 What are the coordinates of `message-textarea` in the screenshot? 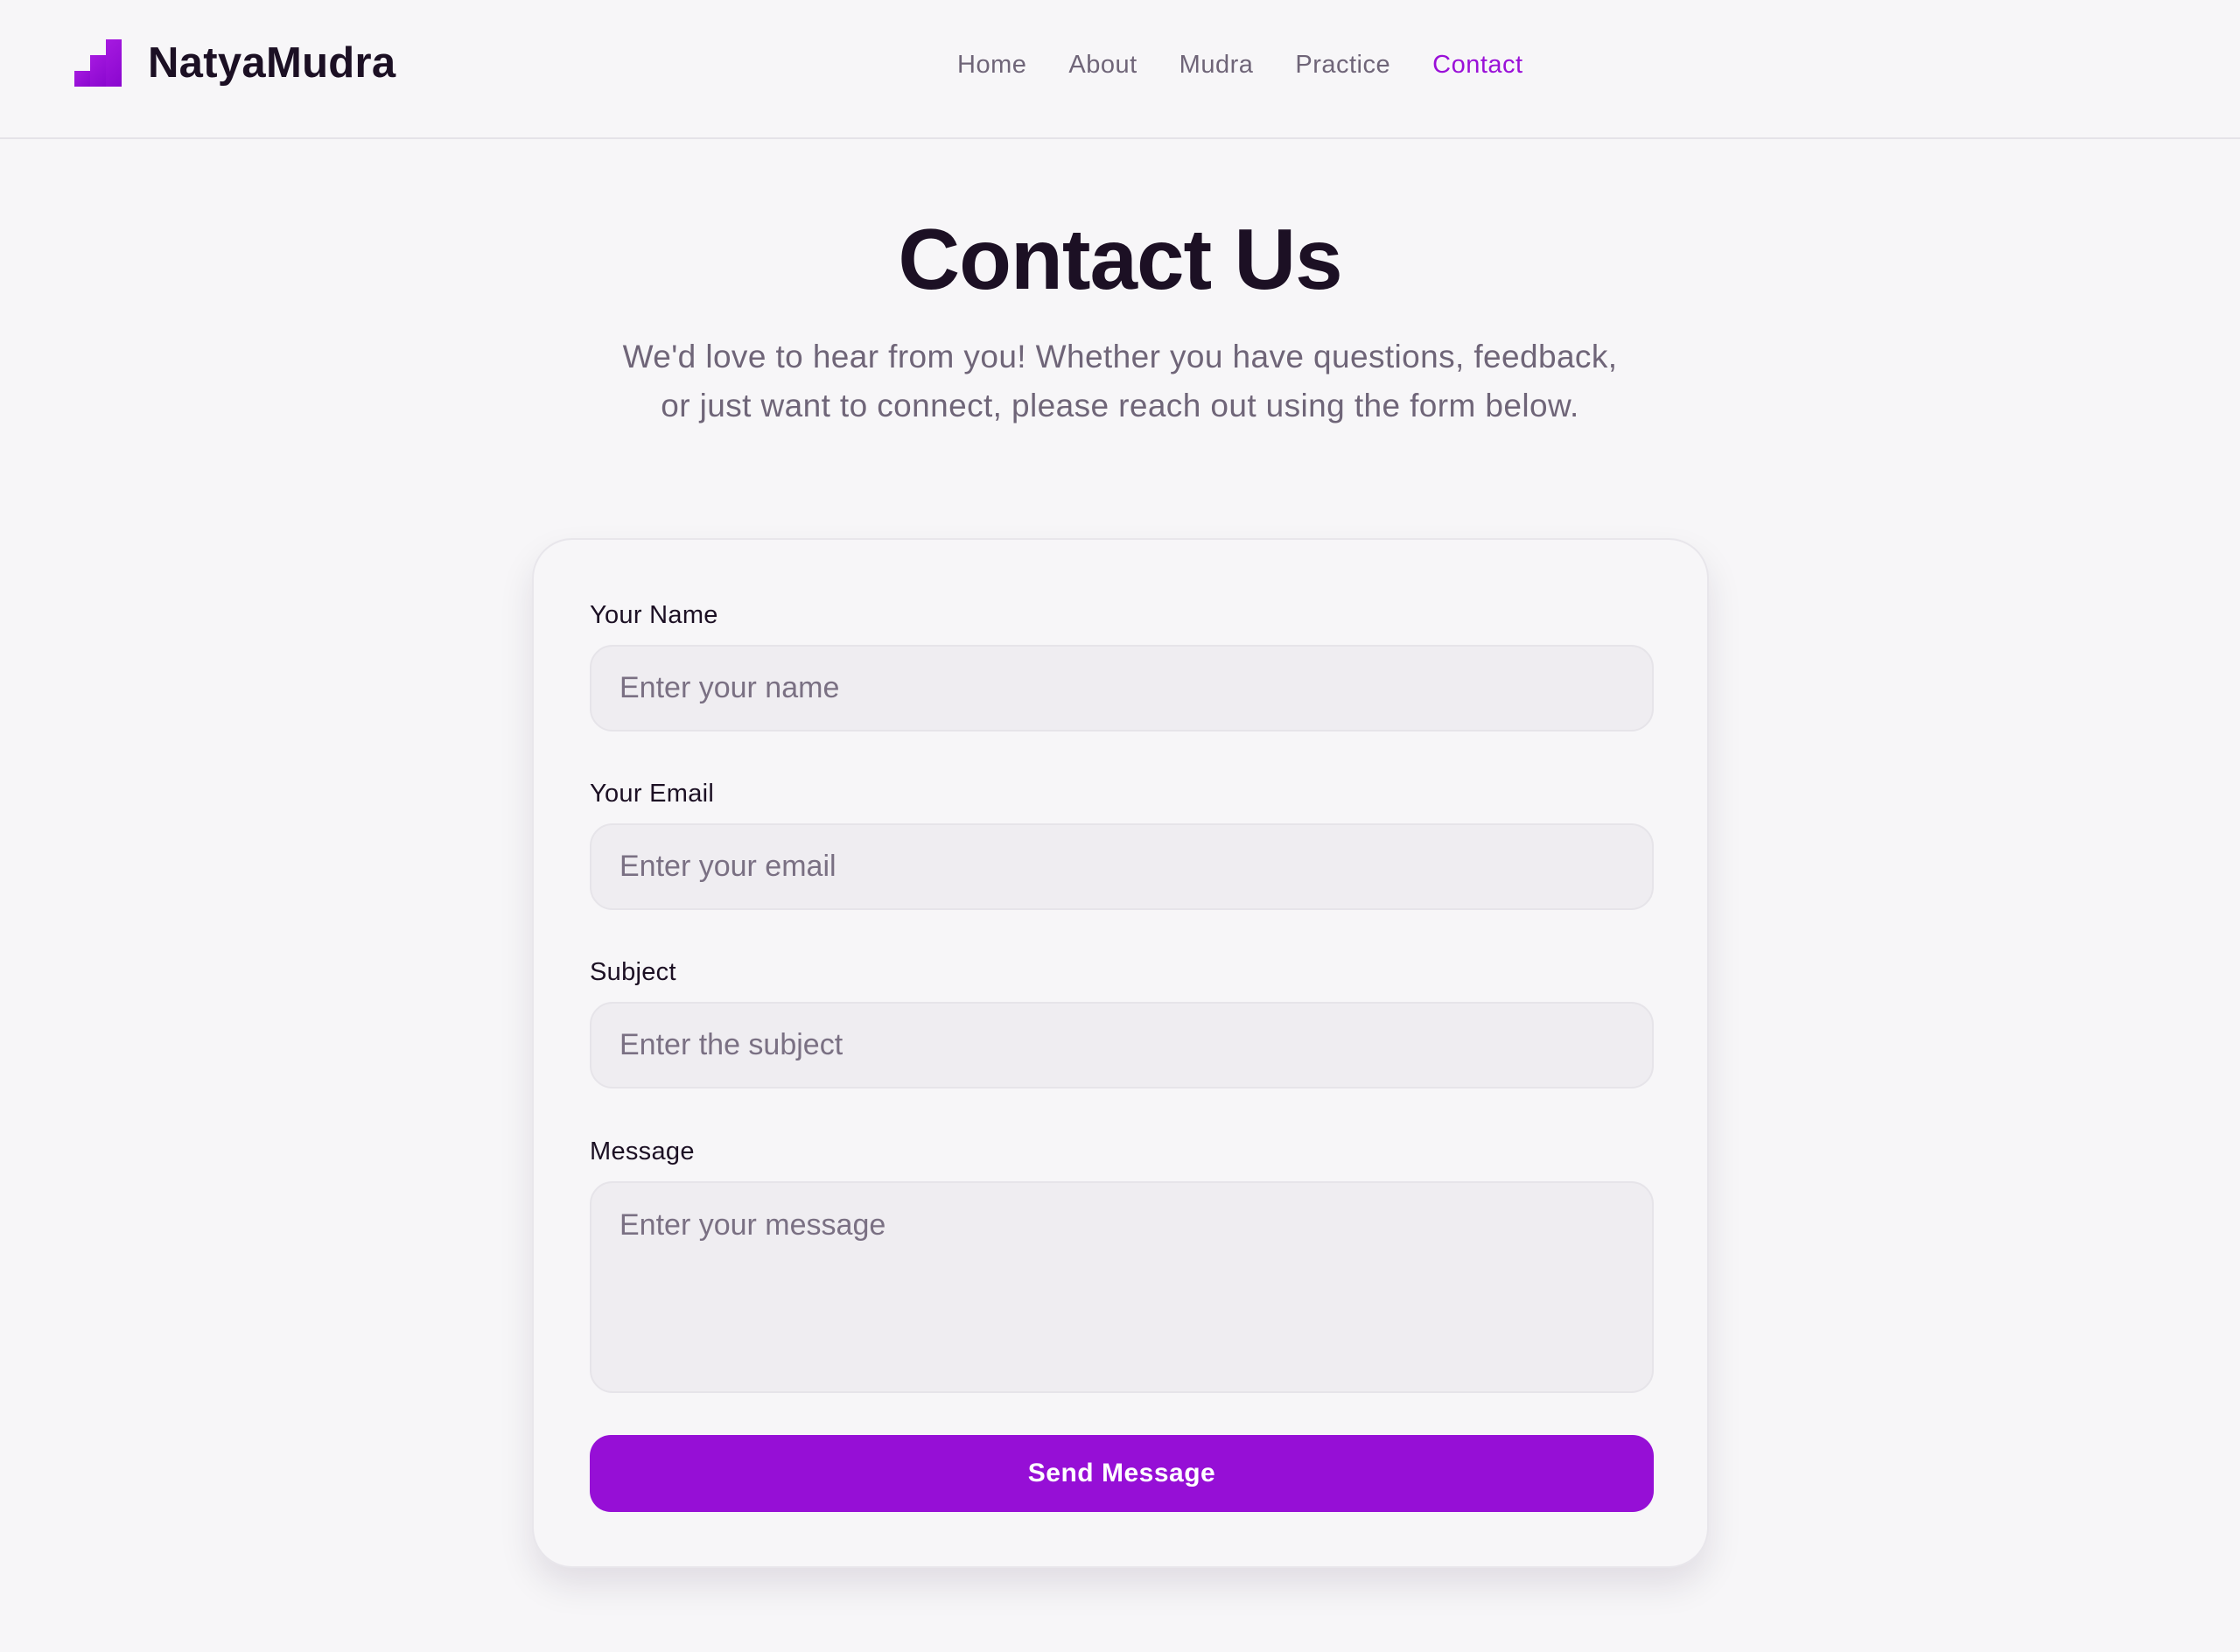 It's located at (1122, 1287).